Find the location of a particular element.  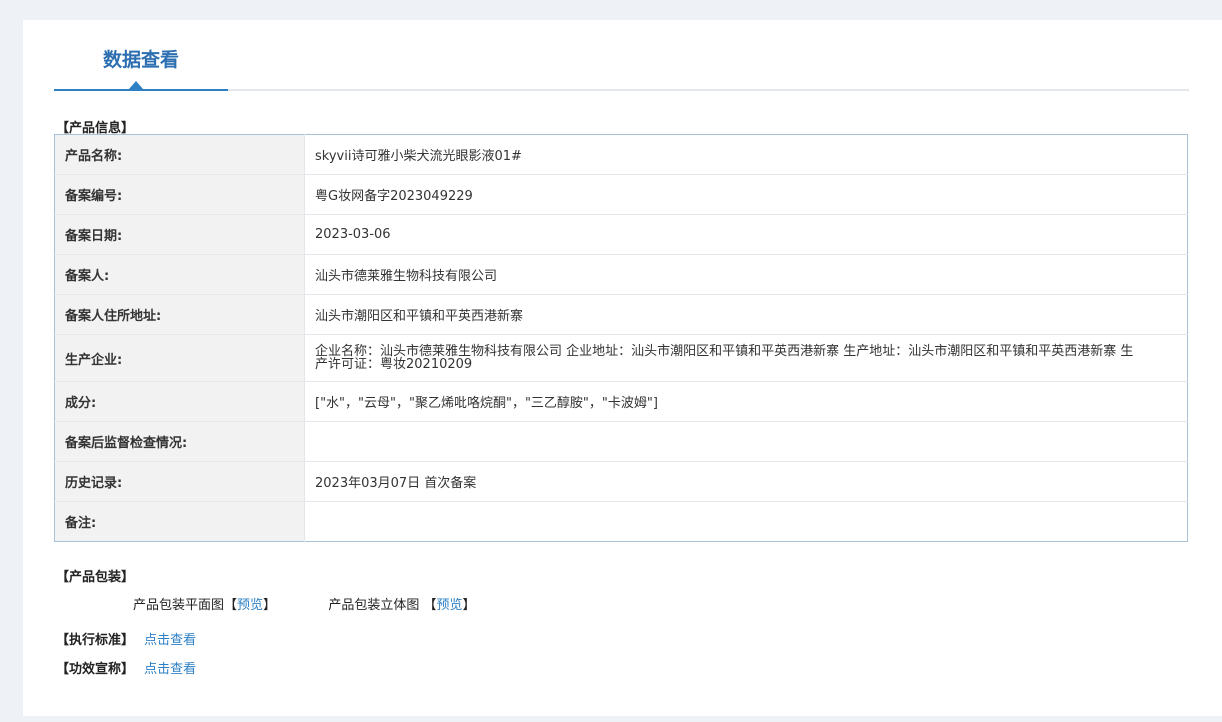

row-label-history: 历史记录: is located at coordinates (179, 481).